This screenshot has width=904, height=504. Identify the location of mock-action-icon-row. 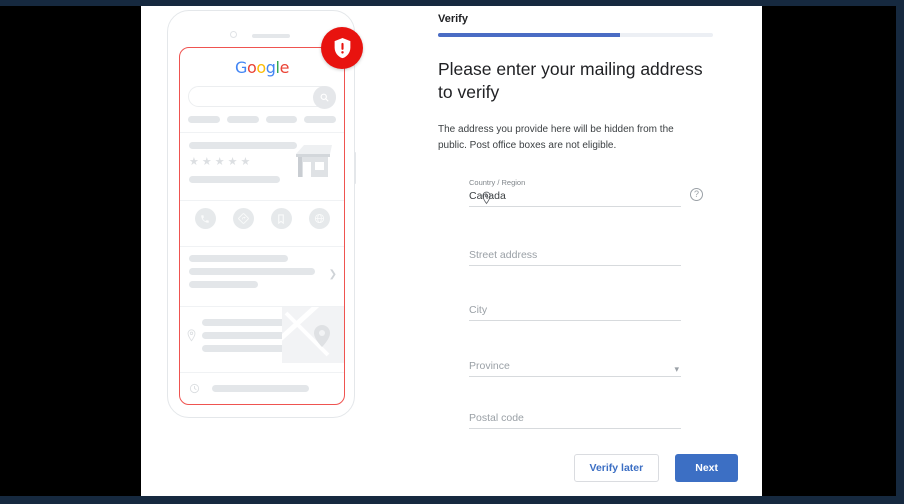
(262, 219).